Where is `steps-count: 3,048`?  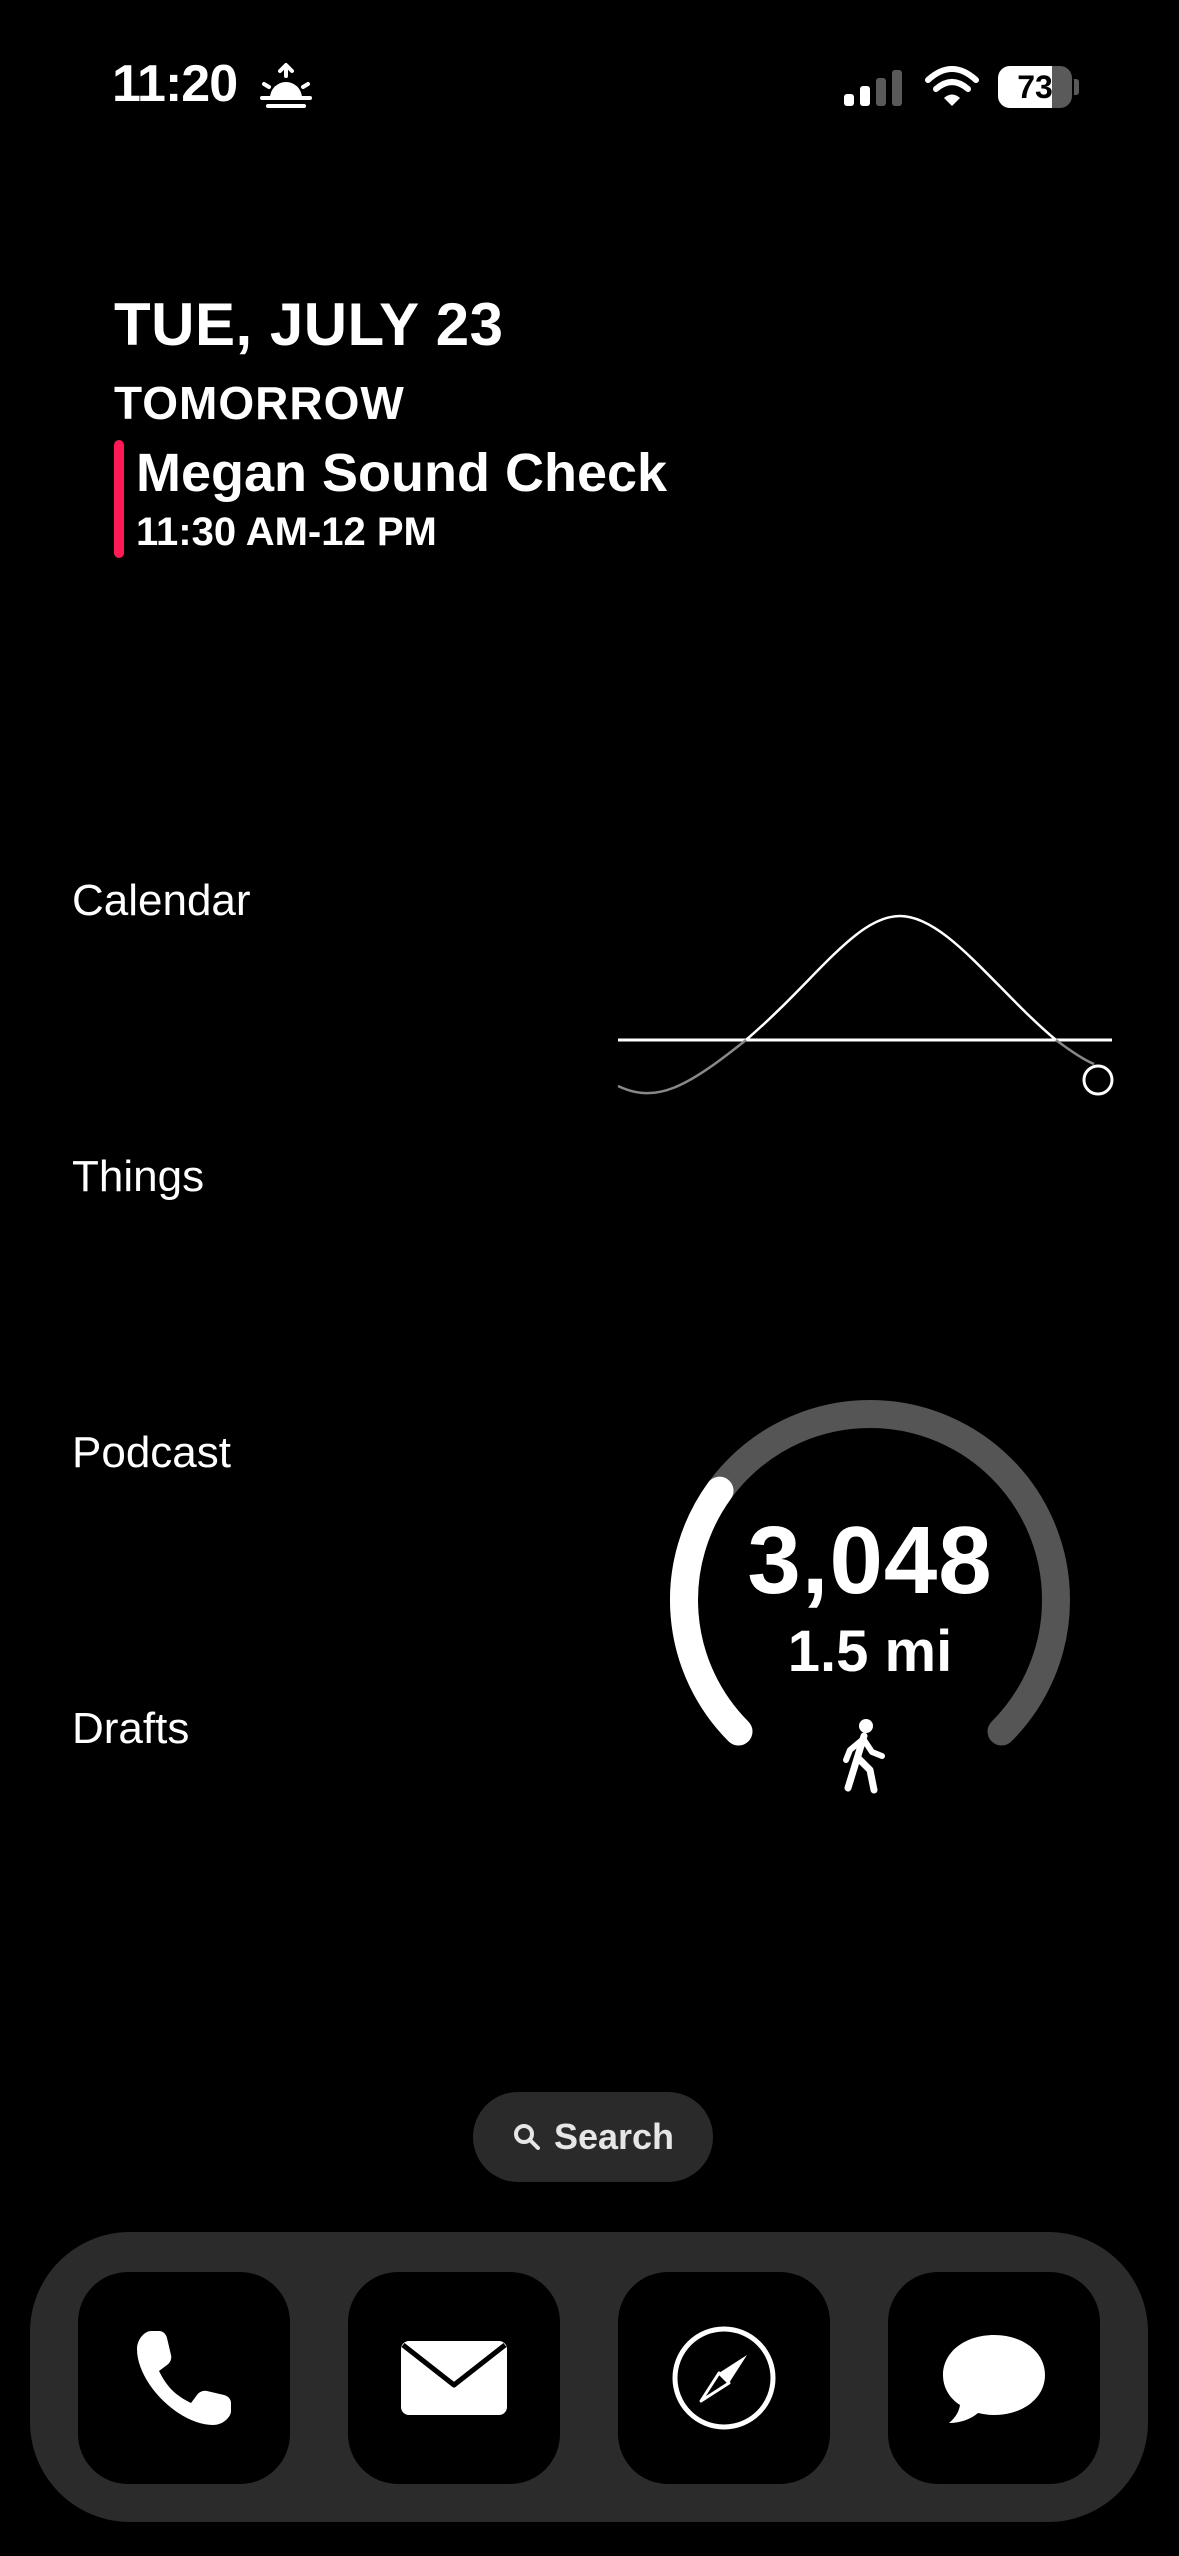
steps-count: 3,048 is located at coordinates (870, 1560).